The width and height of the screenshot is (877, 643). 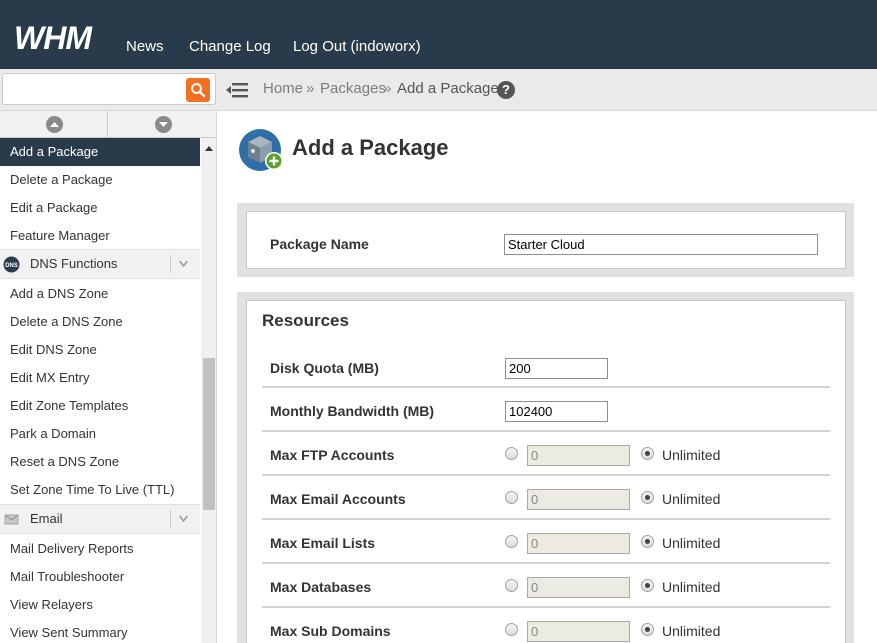 What do you see at coordinates (578, 587) in the screenshot?
I see `max-databases-input` at bounding box center [578, 587].